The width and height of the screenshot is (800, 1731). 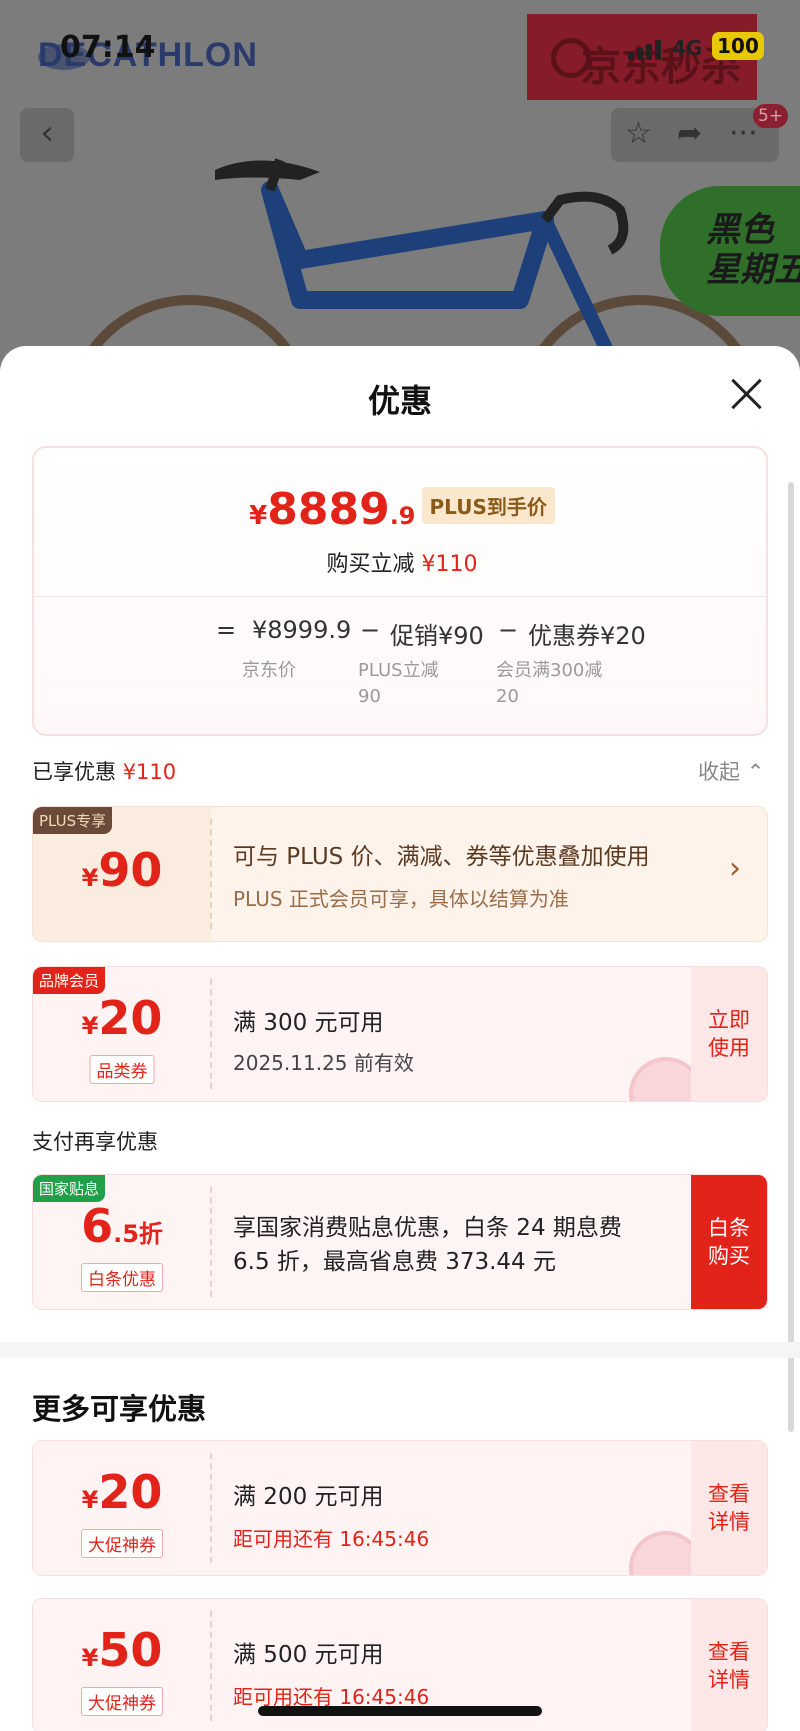 I want to click on coupon-amount: ¥50, so click(x=122, y=1650).